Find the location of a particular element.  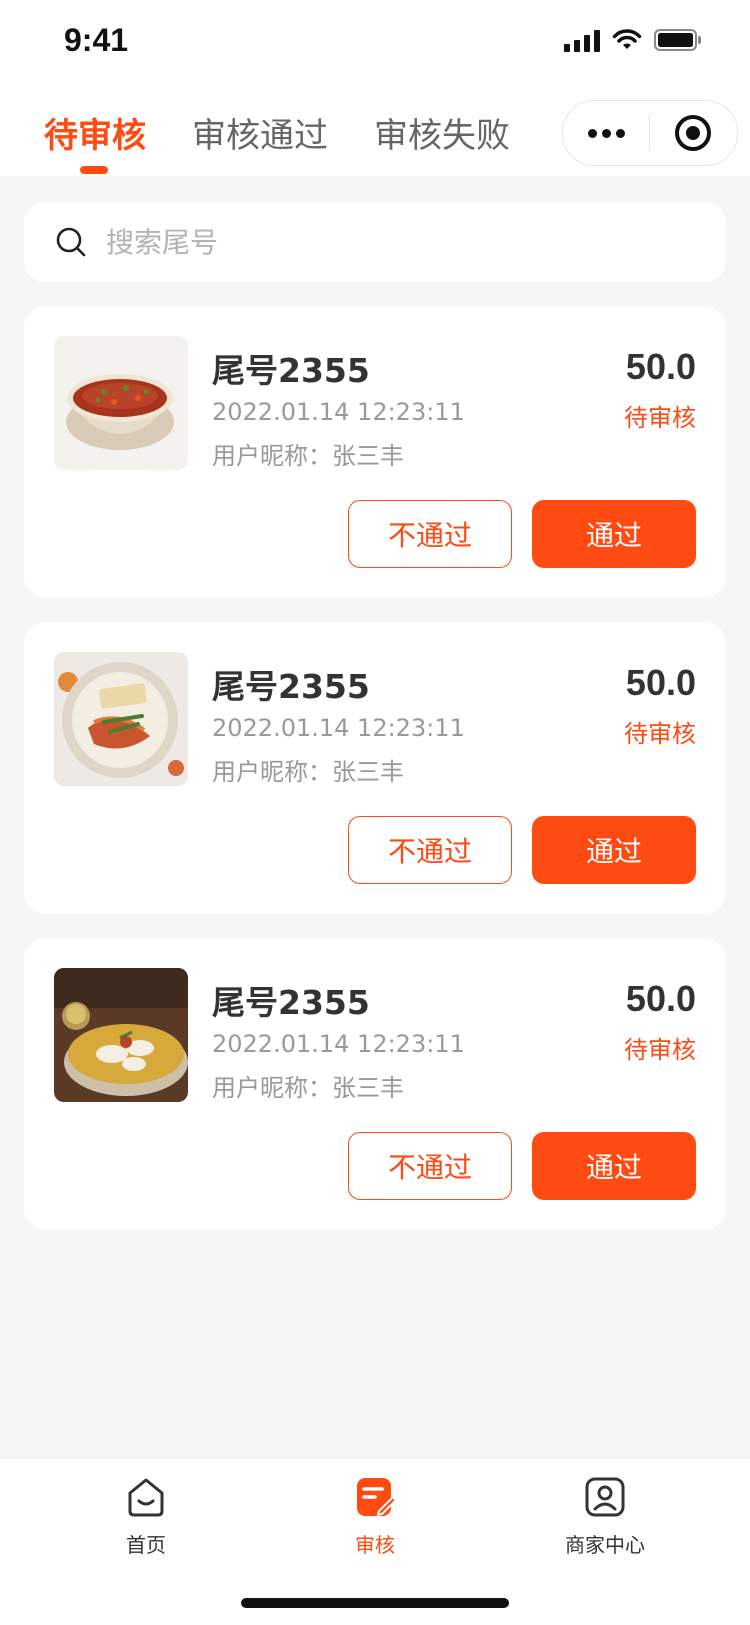

tabbar-item-review: 审核 is located at coordinates (375, 1516).